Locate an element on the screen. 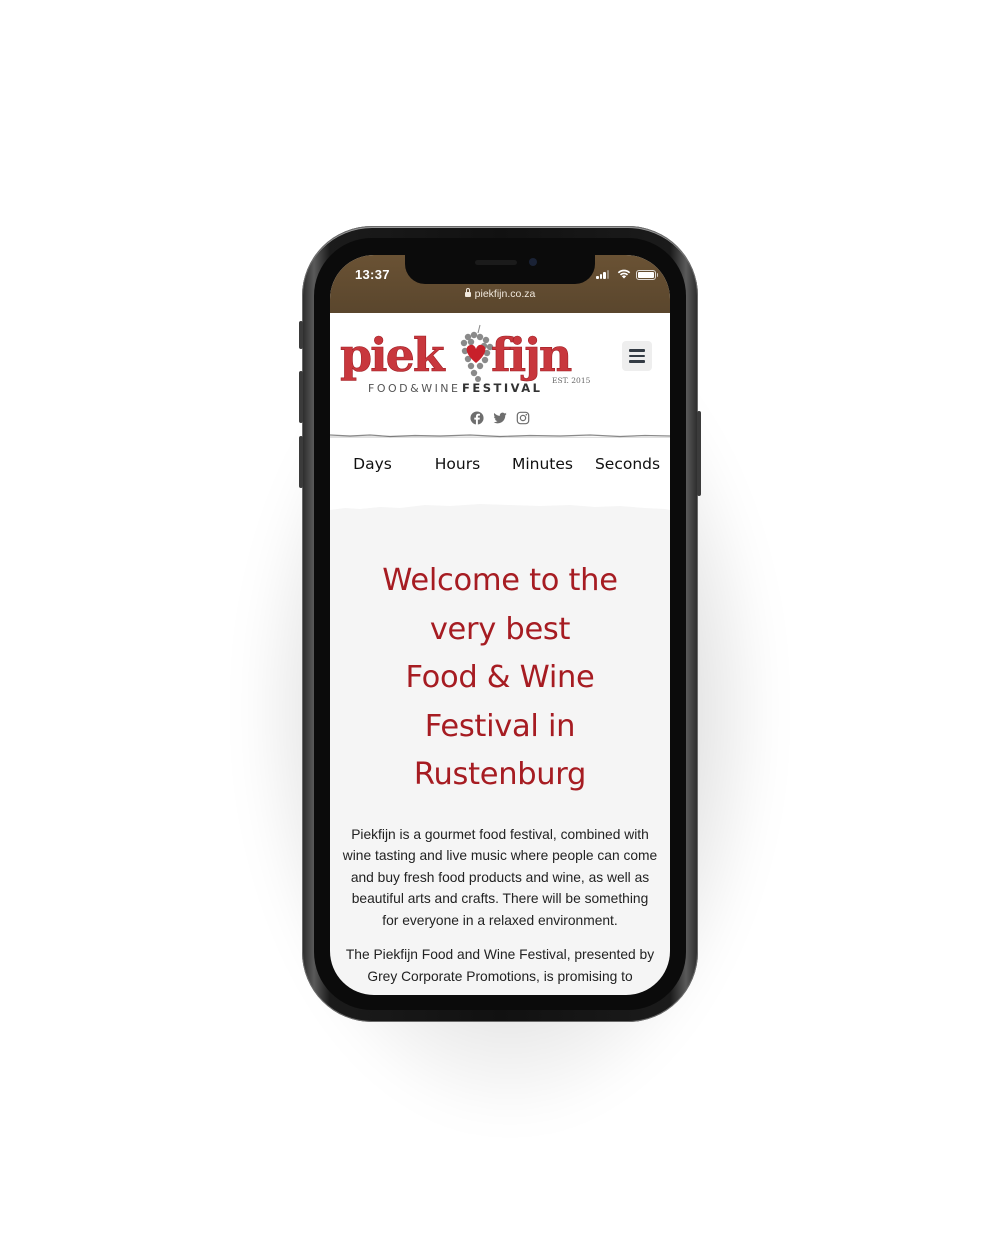 This screenshot has width=1000, height=1250. grapes-heart-icon is located at coordinates (477, 353).